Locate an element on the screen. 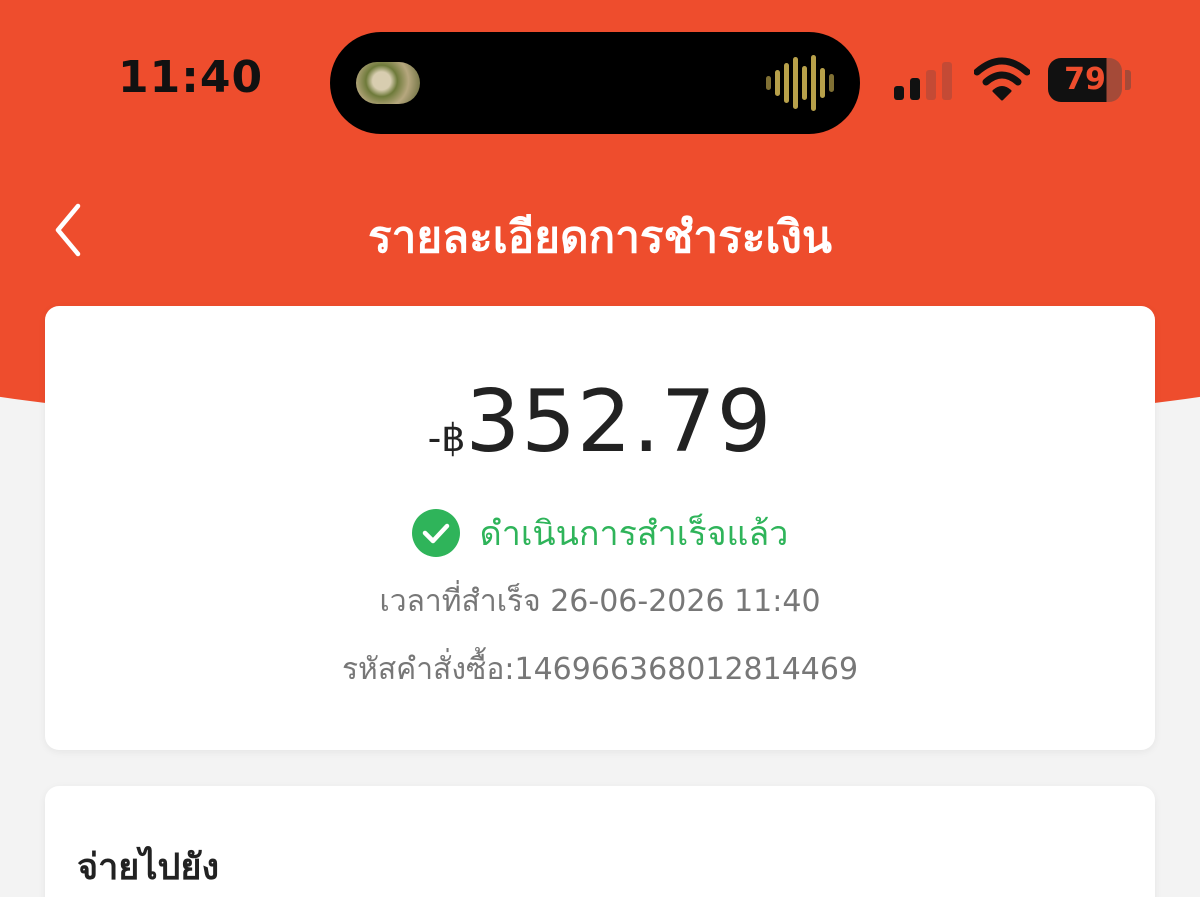  amount-currency-prefix: -฿ is located at coordinates (446, 438).